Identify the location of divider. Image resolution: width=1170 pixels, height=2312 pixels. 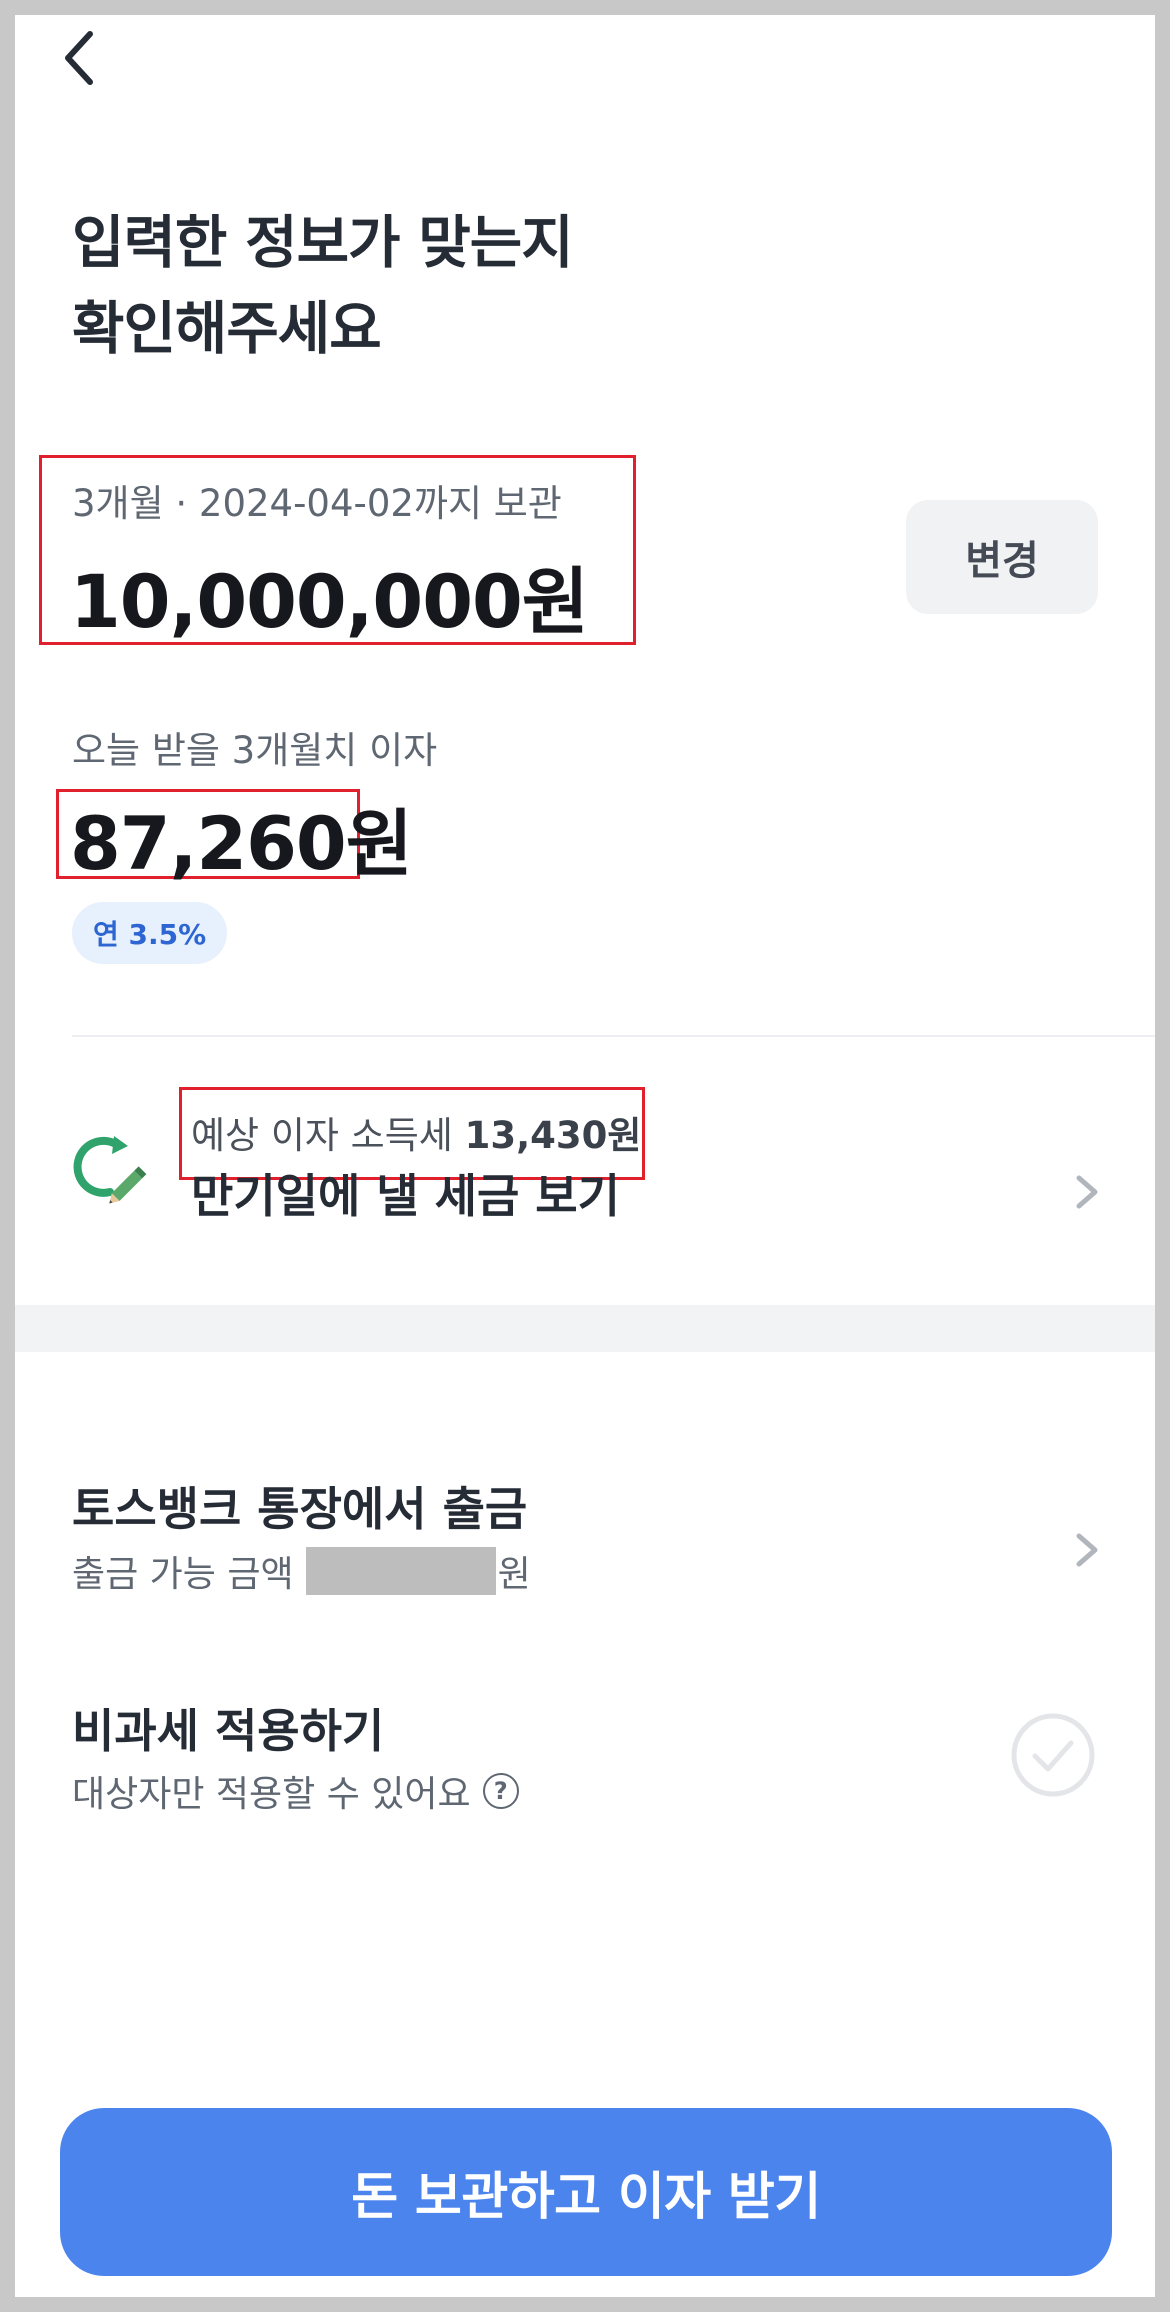
(613, 1036).